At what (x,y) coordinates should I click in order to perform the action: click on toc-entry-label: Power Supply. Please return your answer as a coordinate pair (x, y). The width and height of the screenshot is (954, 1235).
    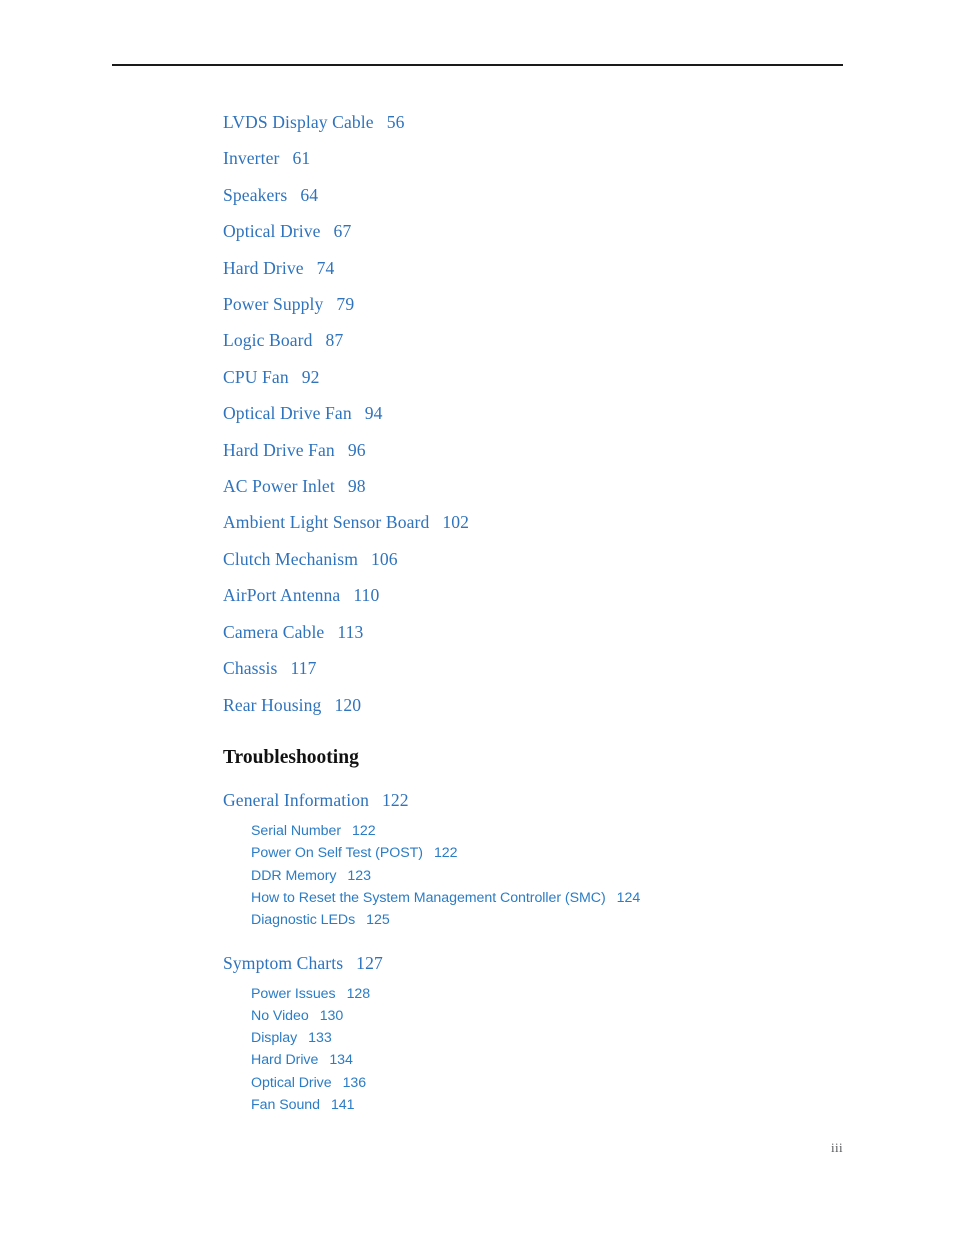
    Looking at the image, I should click on (273, 304).